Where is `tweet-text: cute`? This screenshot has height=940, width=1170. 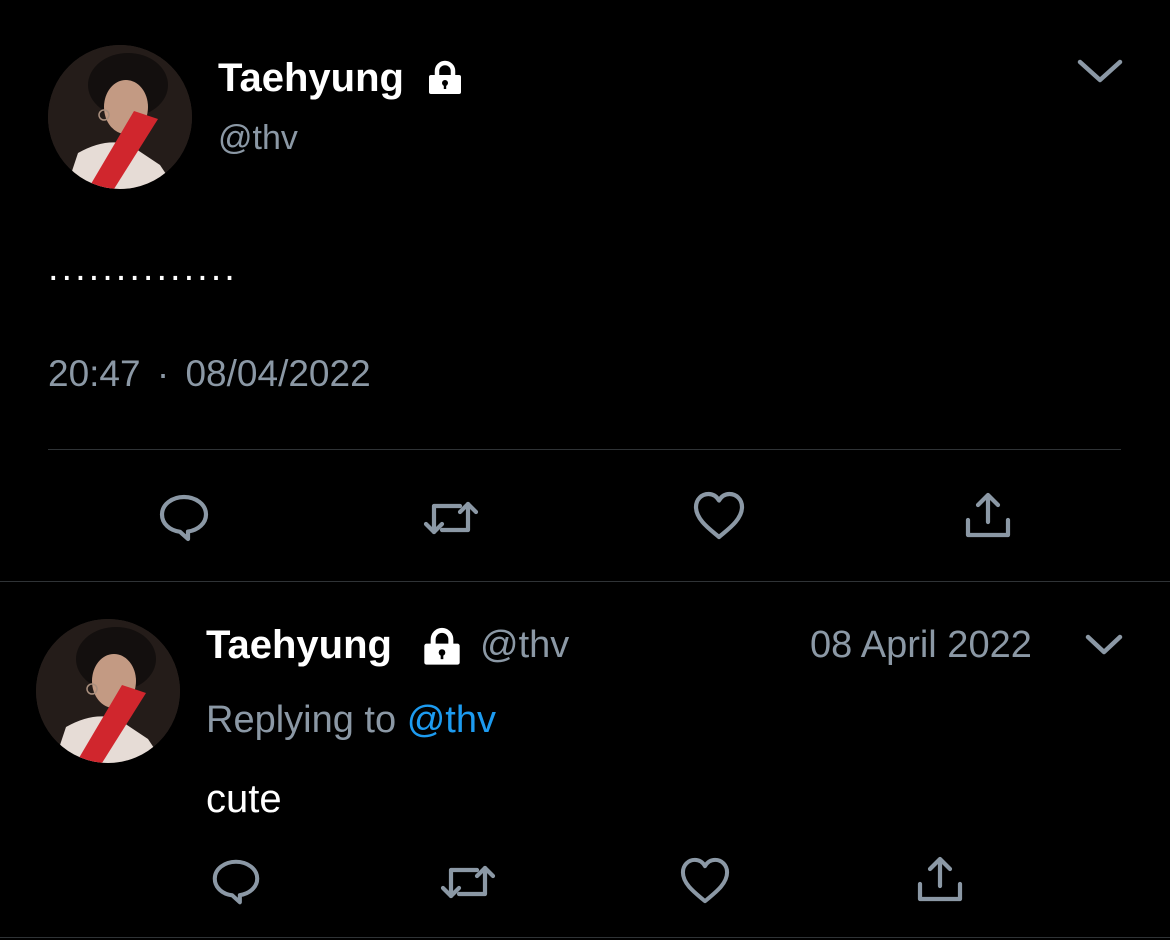
tweet-text: cute is located at coordinates (244, 799).